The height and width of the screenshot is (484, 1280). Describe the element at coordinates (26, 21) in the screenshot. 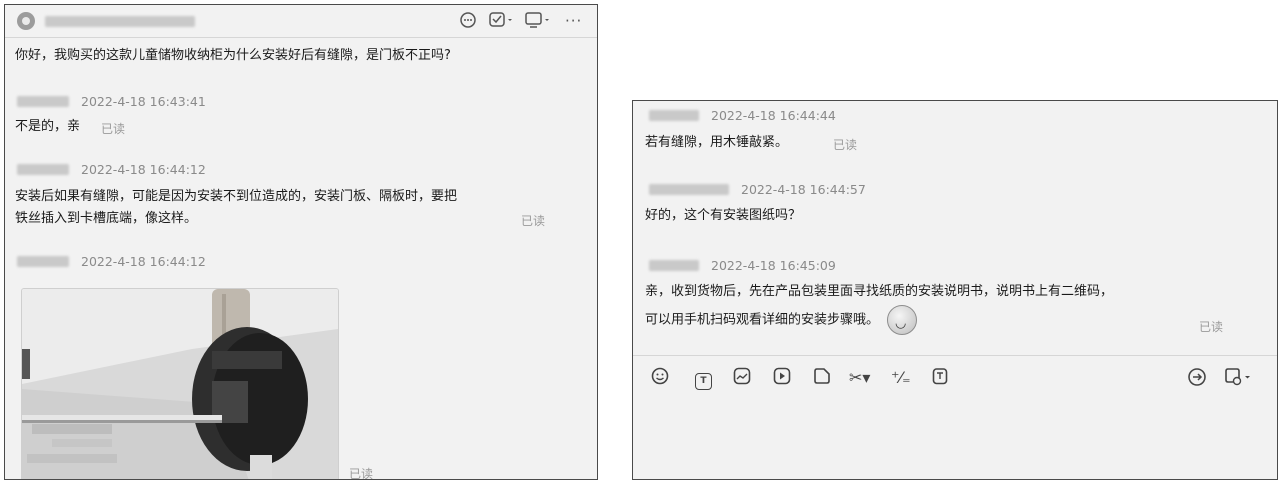

I see `avatar` at that location.